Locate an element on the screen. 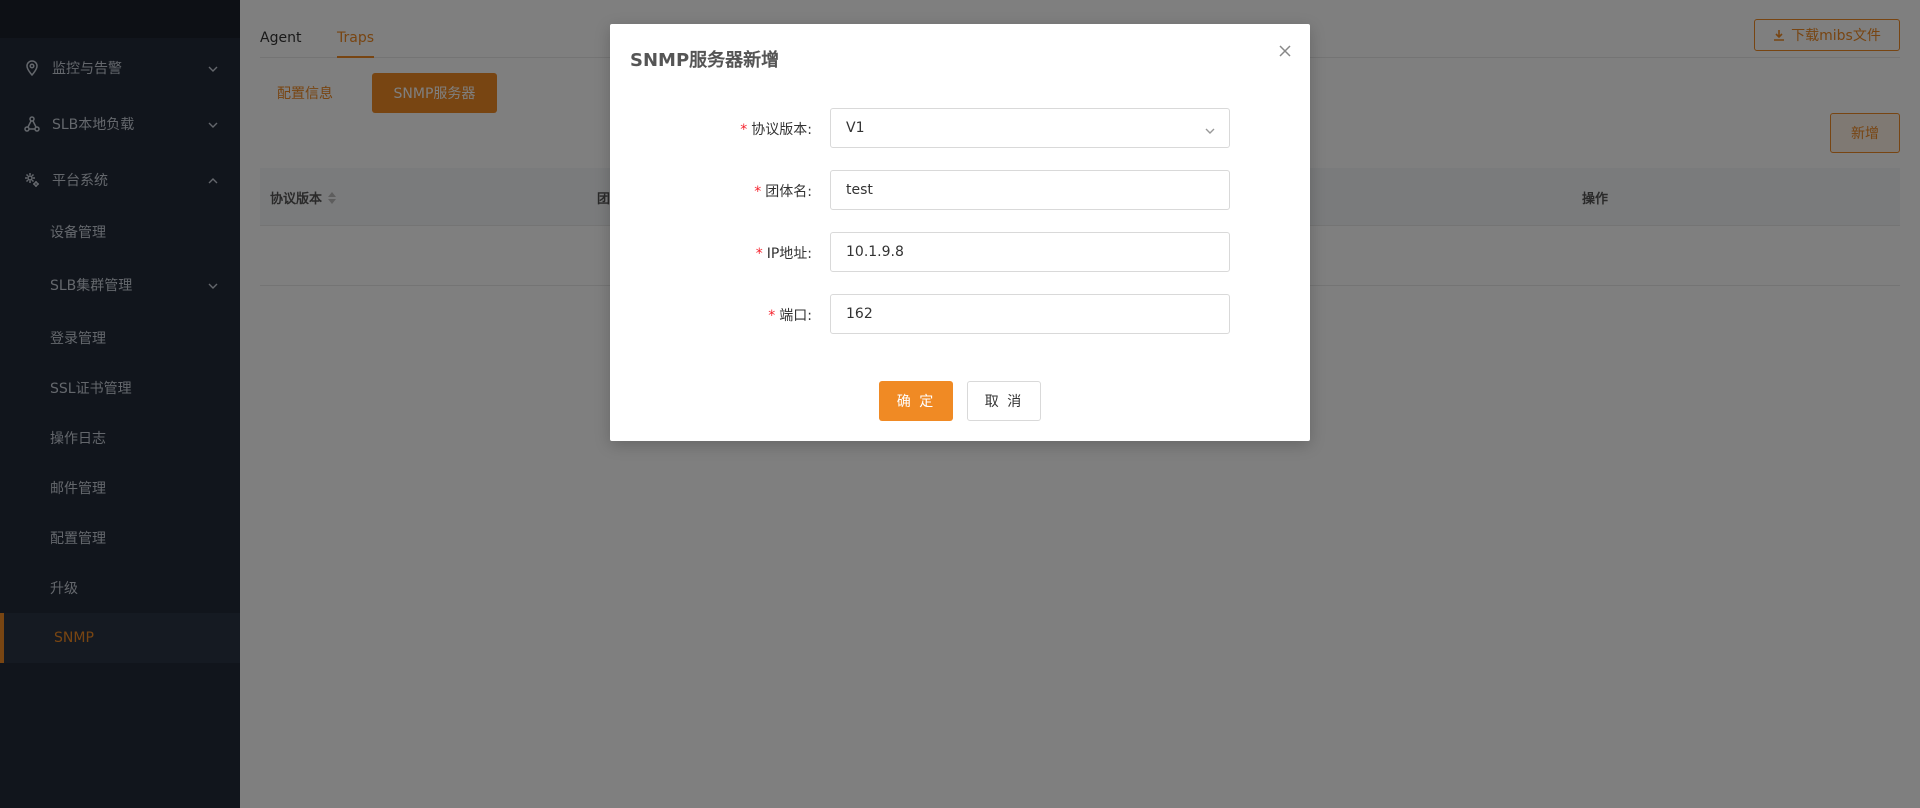 The height and width of the screenshot is (808, 1920). field-label-text: IP地址: is located at coordinates (789, 254).